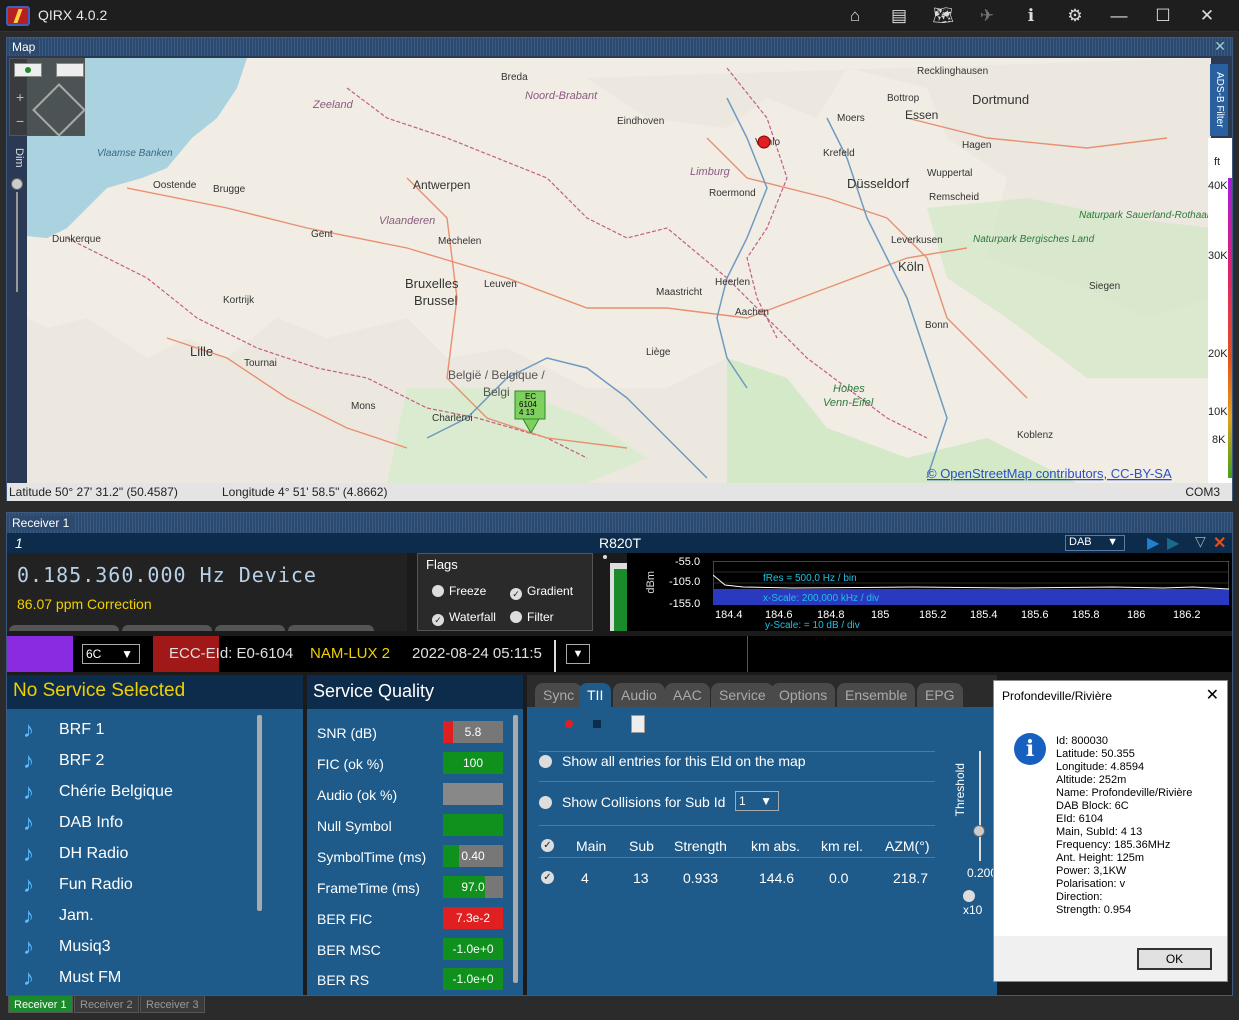 The height and width of the screenshot is (1020, 1239). I want to click on map-place: Eindhoven, so click(640, 121).